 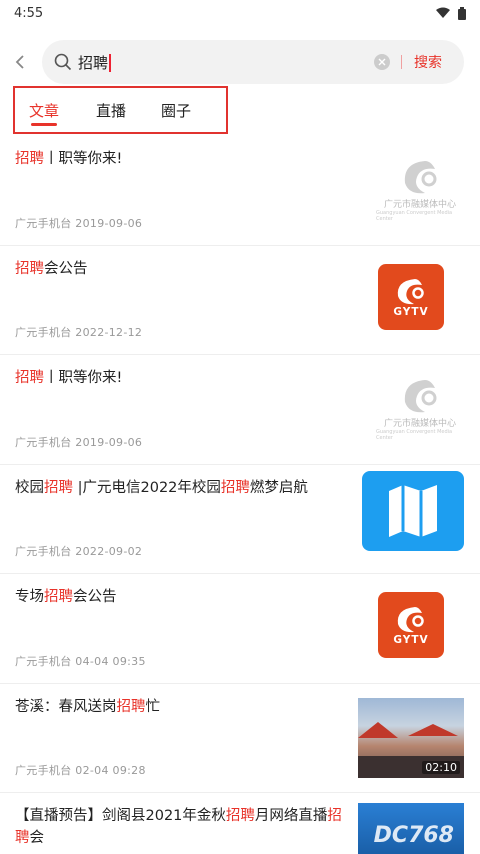 I want to click on status-icons, so click(x=451, y=13).